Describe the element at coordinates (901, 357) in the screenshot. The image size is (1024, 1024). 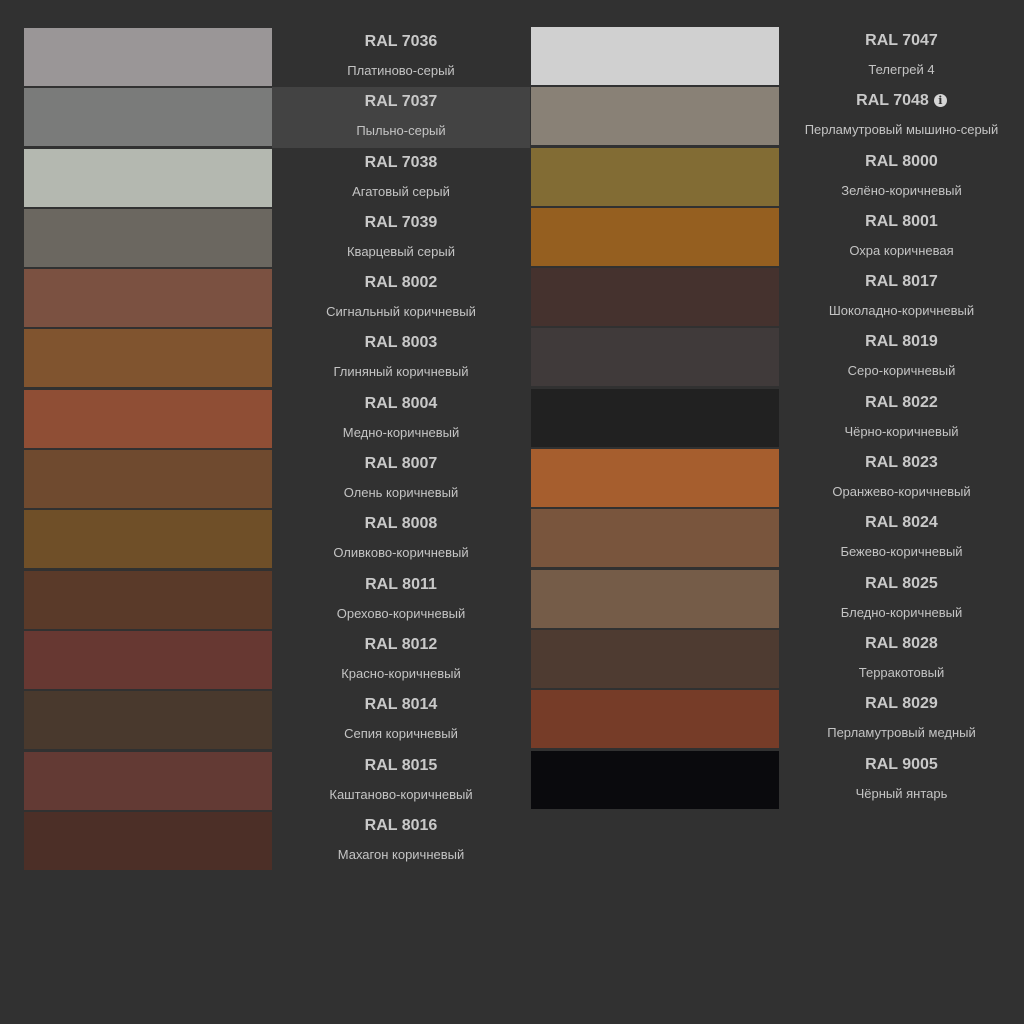
I see `color-info: RAL 8019 Серо-коричневый` at that location.